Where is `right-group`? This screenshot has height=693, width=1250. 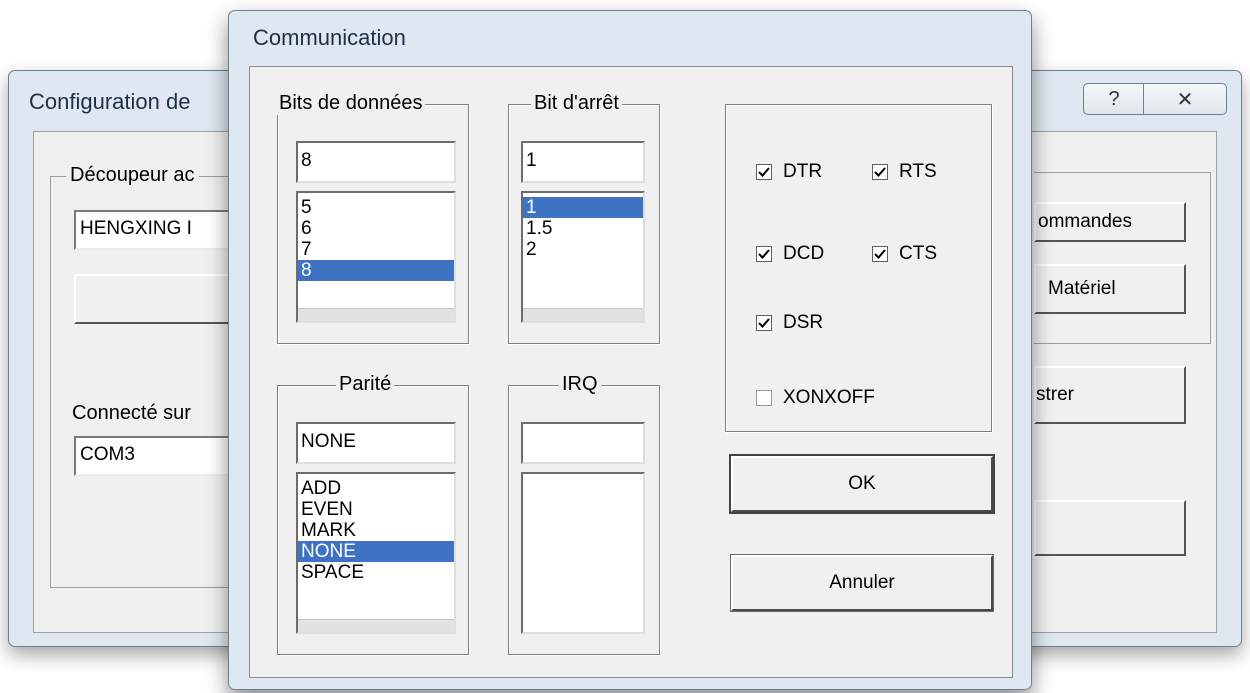 right-group is located at coordinates (1122, 258).